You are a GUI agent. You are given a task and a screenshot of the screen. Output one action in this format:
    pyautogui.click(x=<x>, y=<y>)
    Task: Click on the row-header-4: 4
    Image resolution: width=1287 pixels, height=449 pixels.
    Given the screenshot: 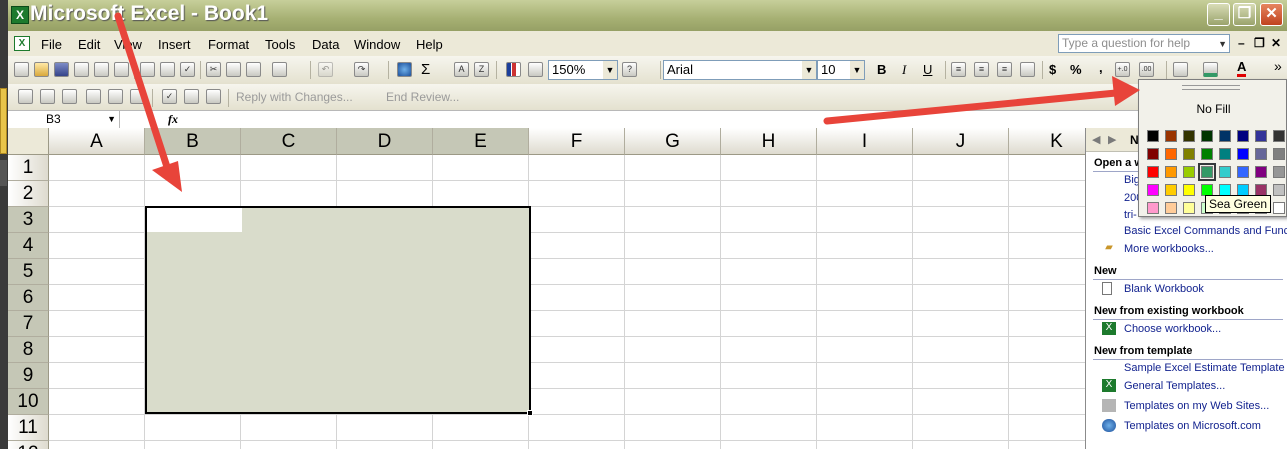 What is the action you would take?
    pyautogui.click(x=28, y=246)
    